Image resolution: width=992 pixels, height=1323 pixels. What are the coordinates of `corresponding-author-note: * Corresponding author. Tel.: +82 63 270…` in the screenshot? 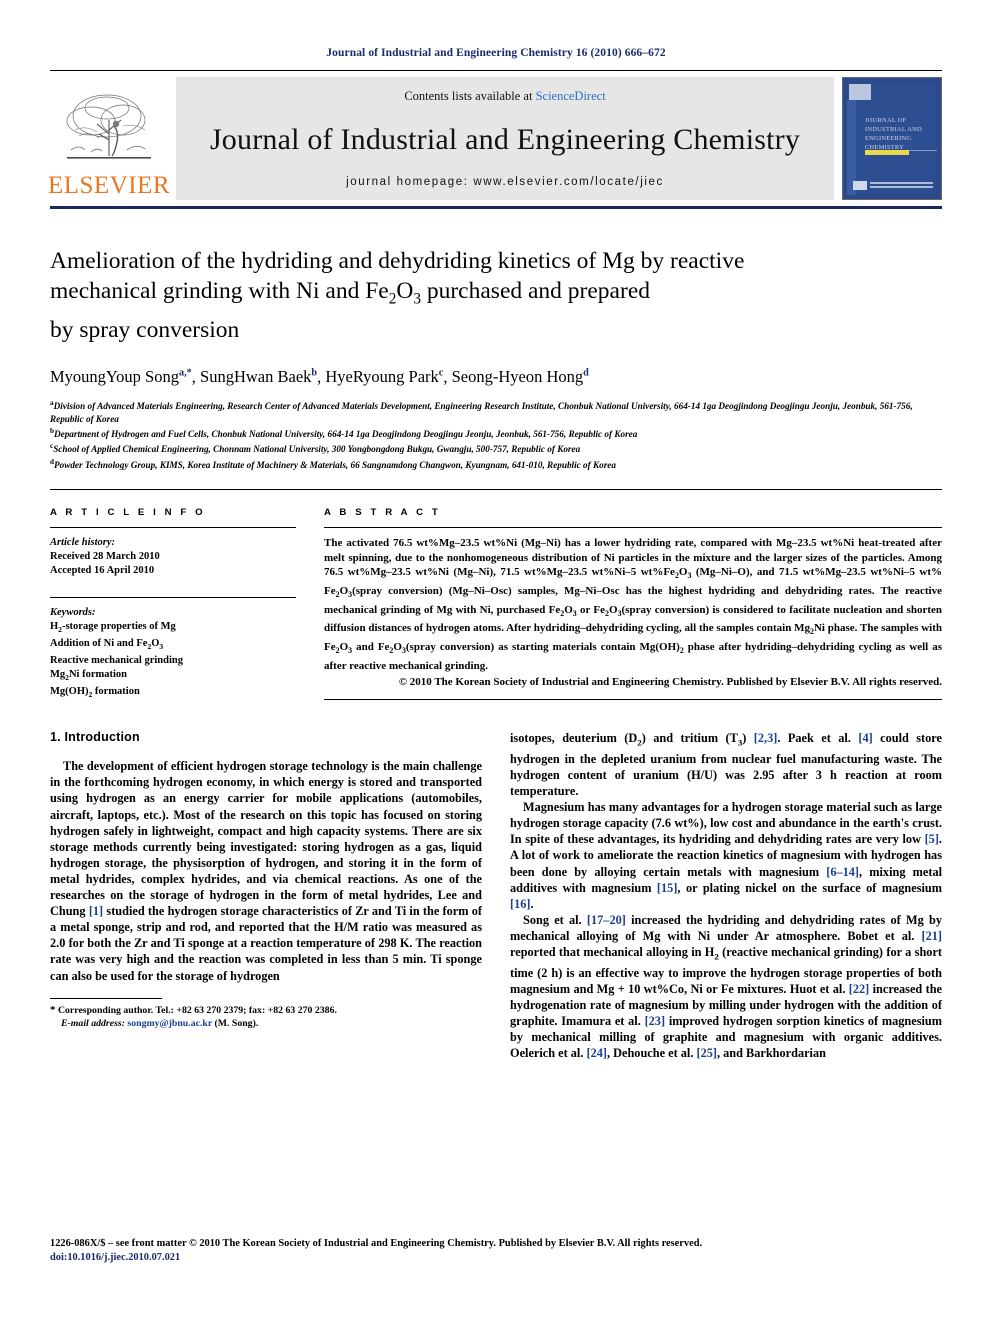 It's located at (266, 1010).